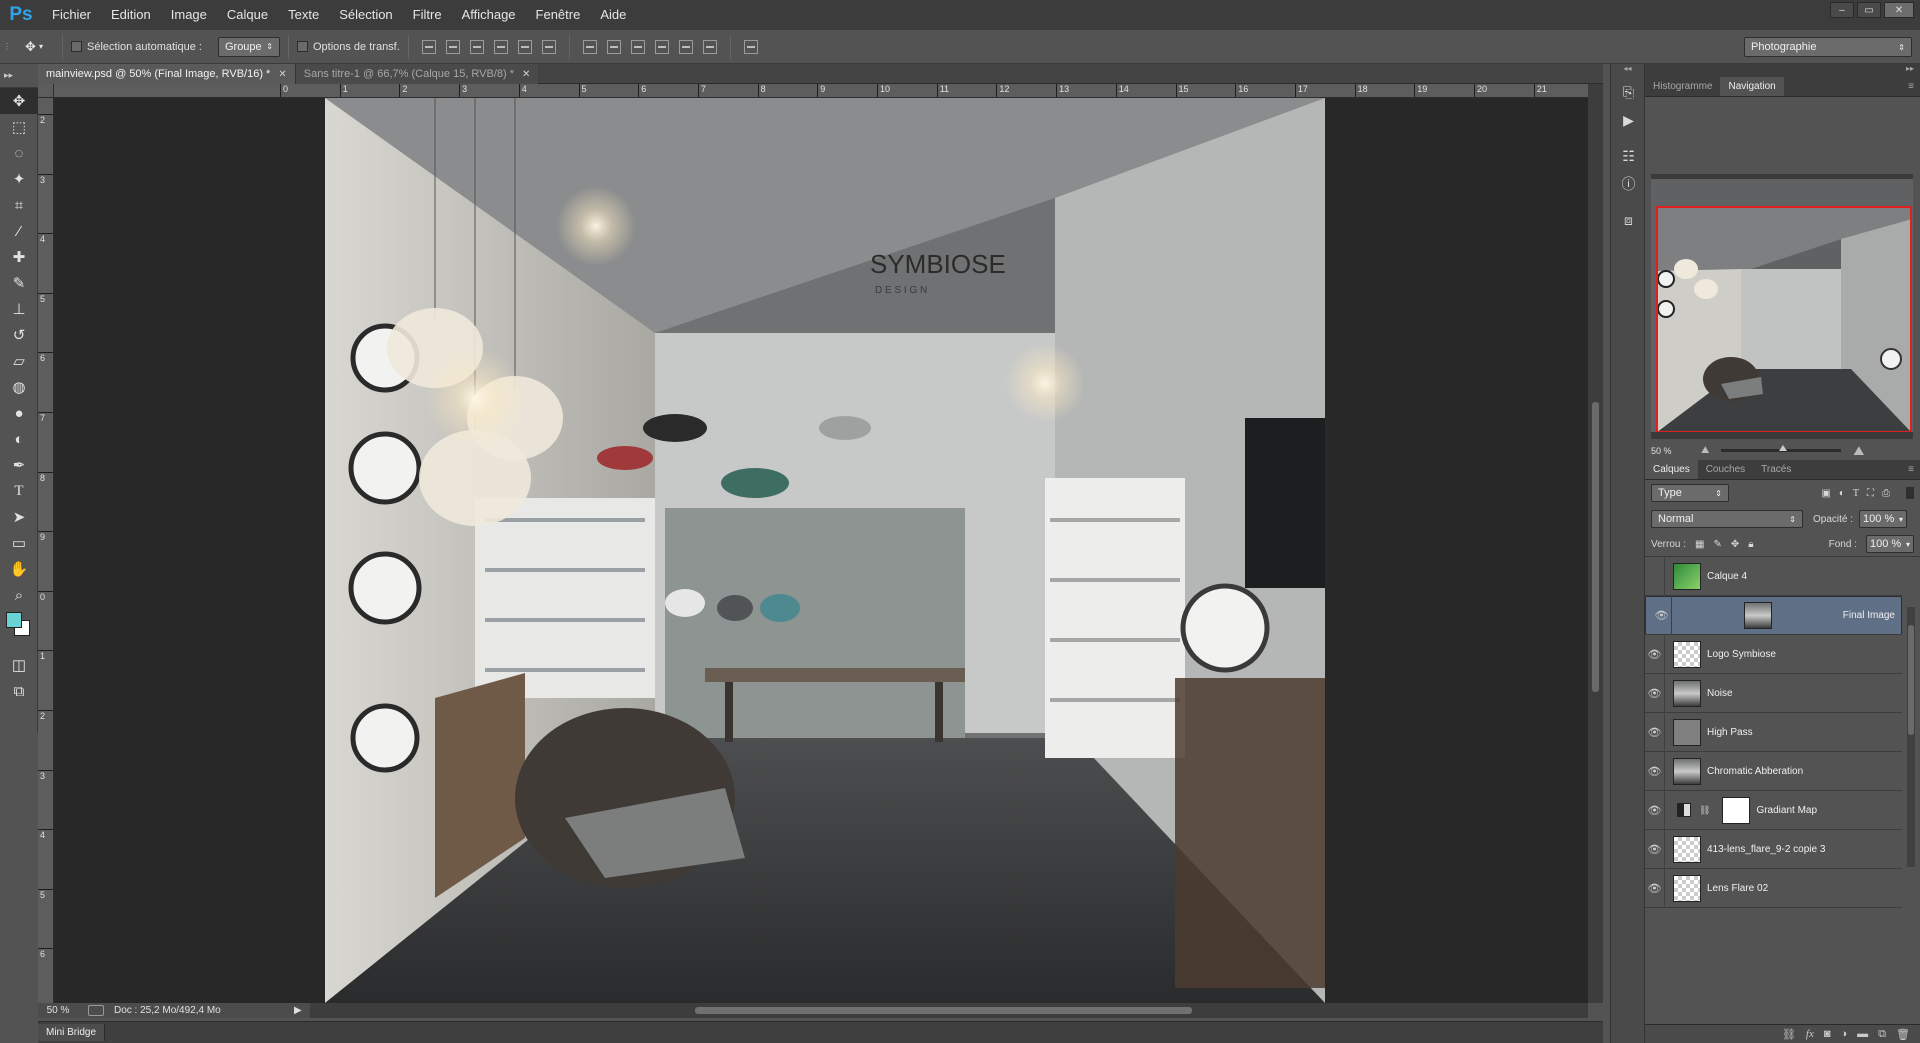 The width and height of the screenshot is (1920, 1043). I want to click on lock-image-icon: ✎, so click(1717, 544).